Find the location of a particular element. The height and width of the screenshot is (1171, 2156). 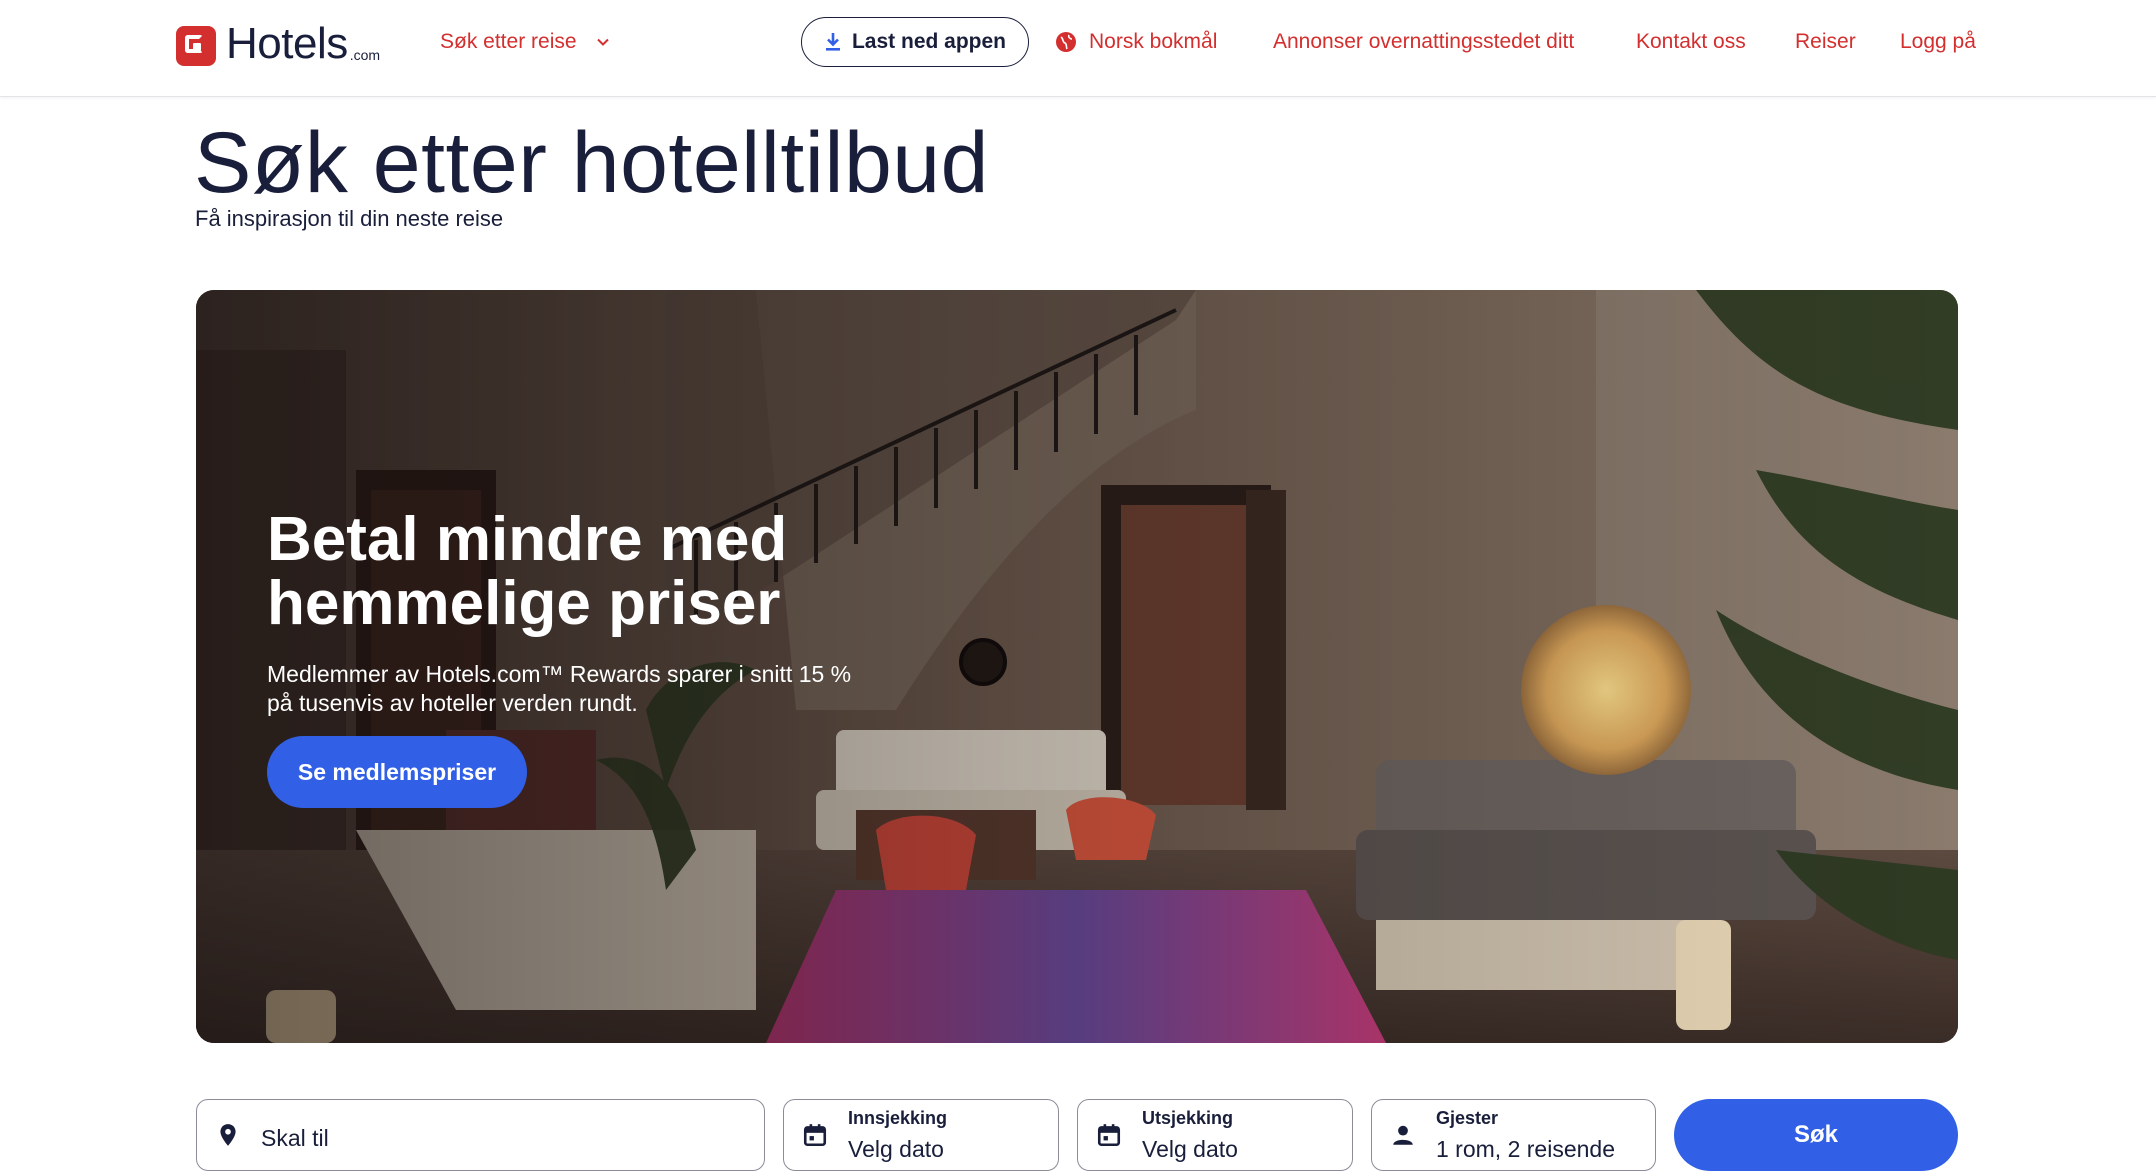

page-title: Søk etter hotelltilbud is located at coordinates (591, 163).